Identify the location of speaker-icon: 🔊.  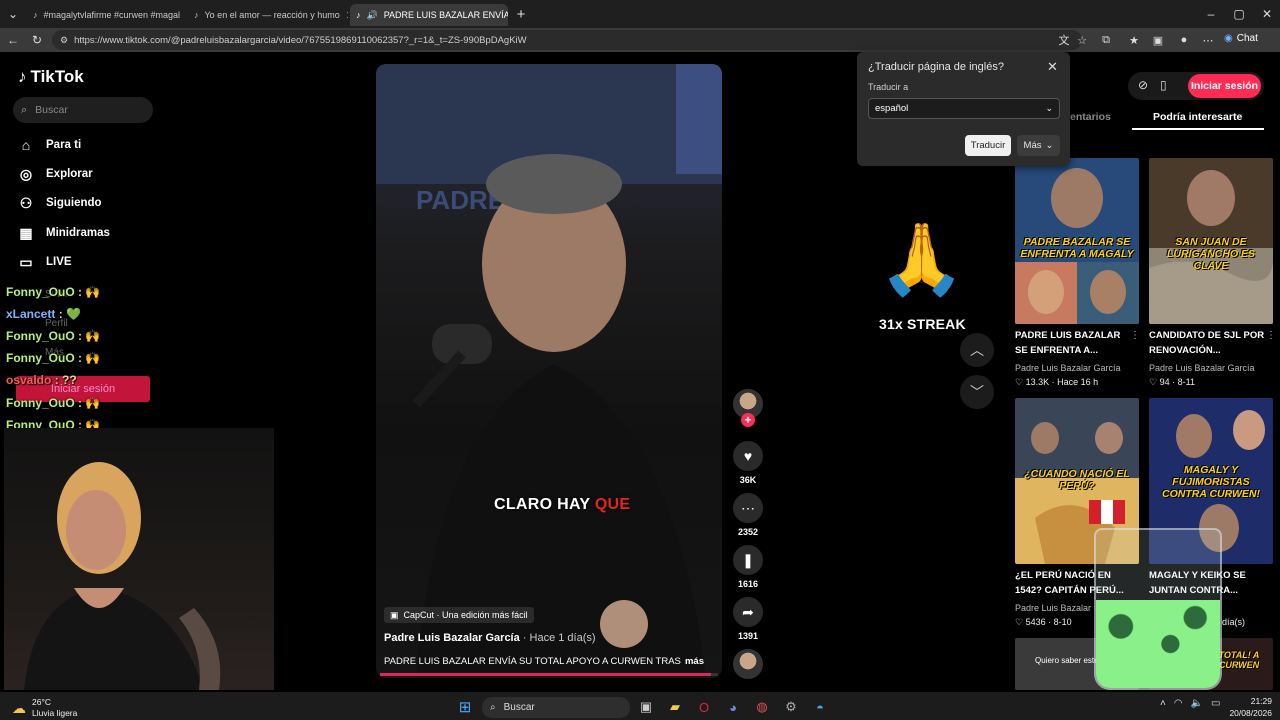
(372, 15).